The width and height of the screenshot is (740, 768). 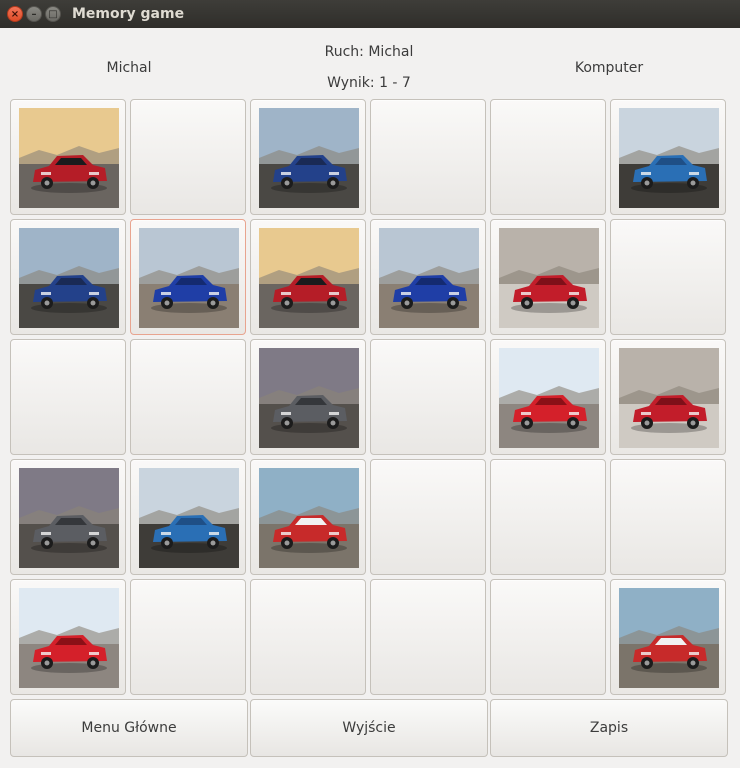 What do you see at coordinates (129, 728) in the screenshot?
I see `main-menu-button: Menu Główne` at bounding box center [129, 728].